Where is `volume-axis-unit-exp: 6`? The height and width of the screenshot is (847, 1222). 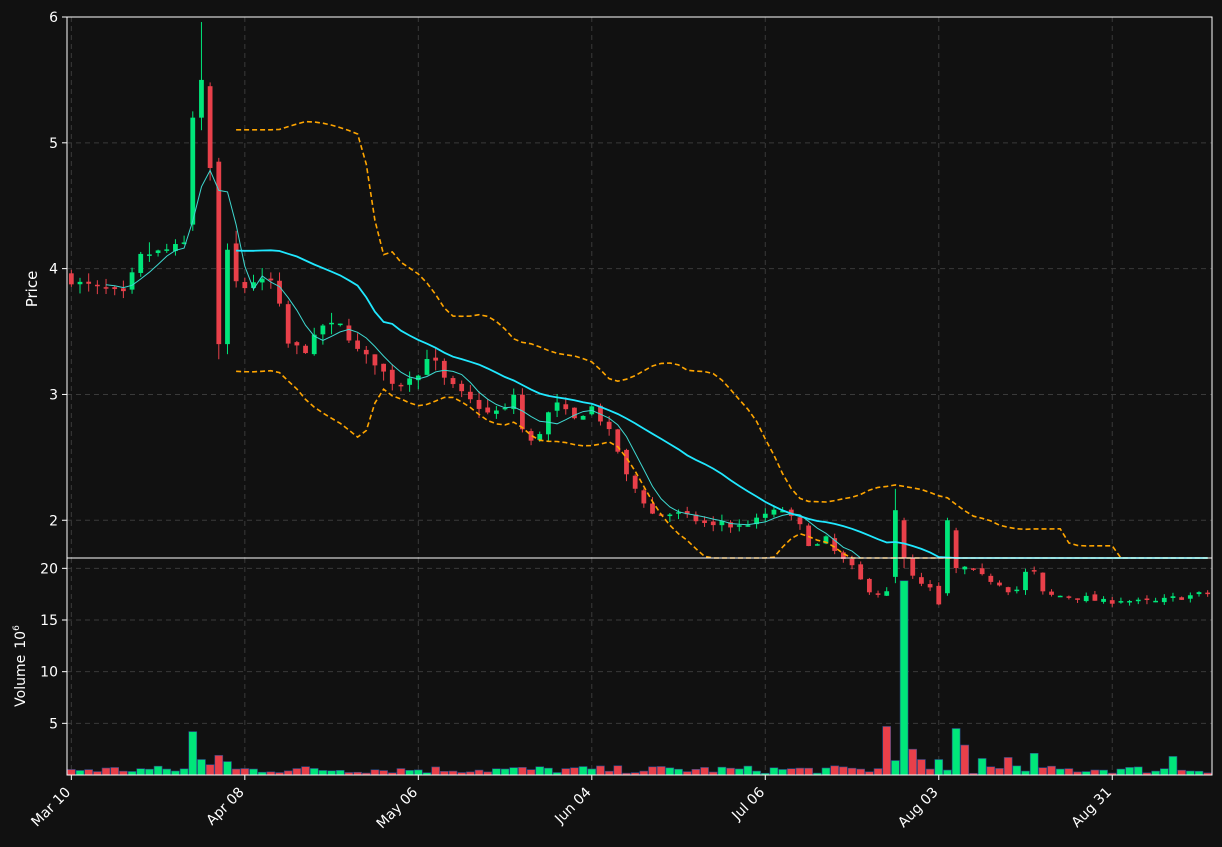
volume-axis-unit-exp: 6 is located at coordinates (17, 628).